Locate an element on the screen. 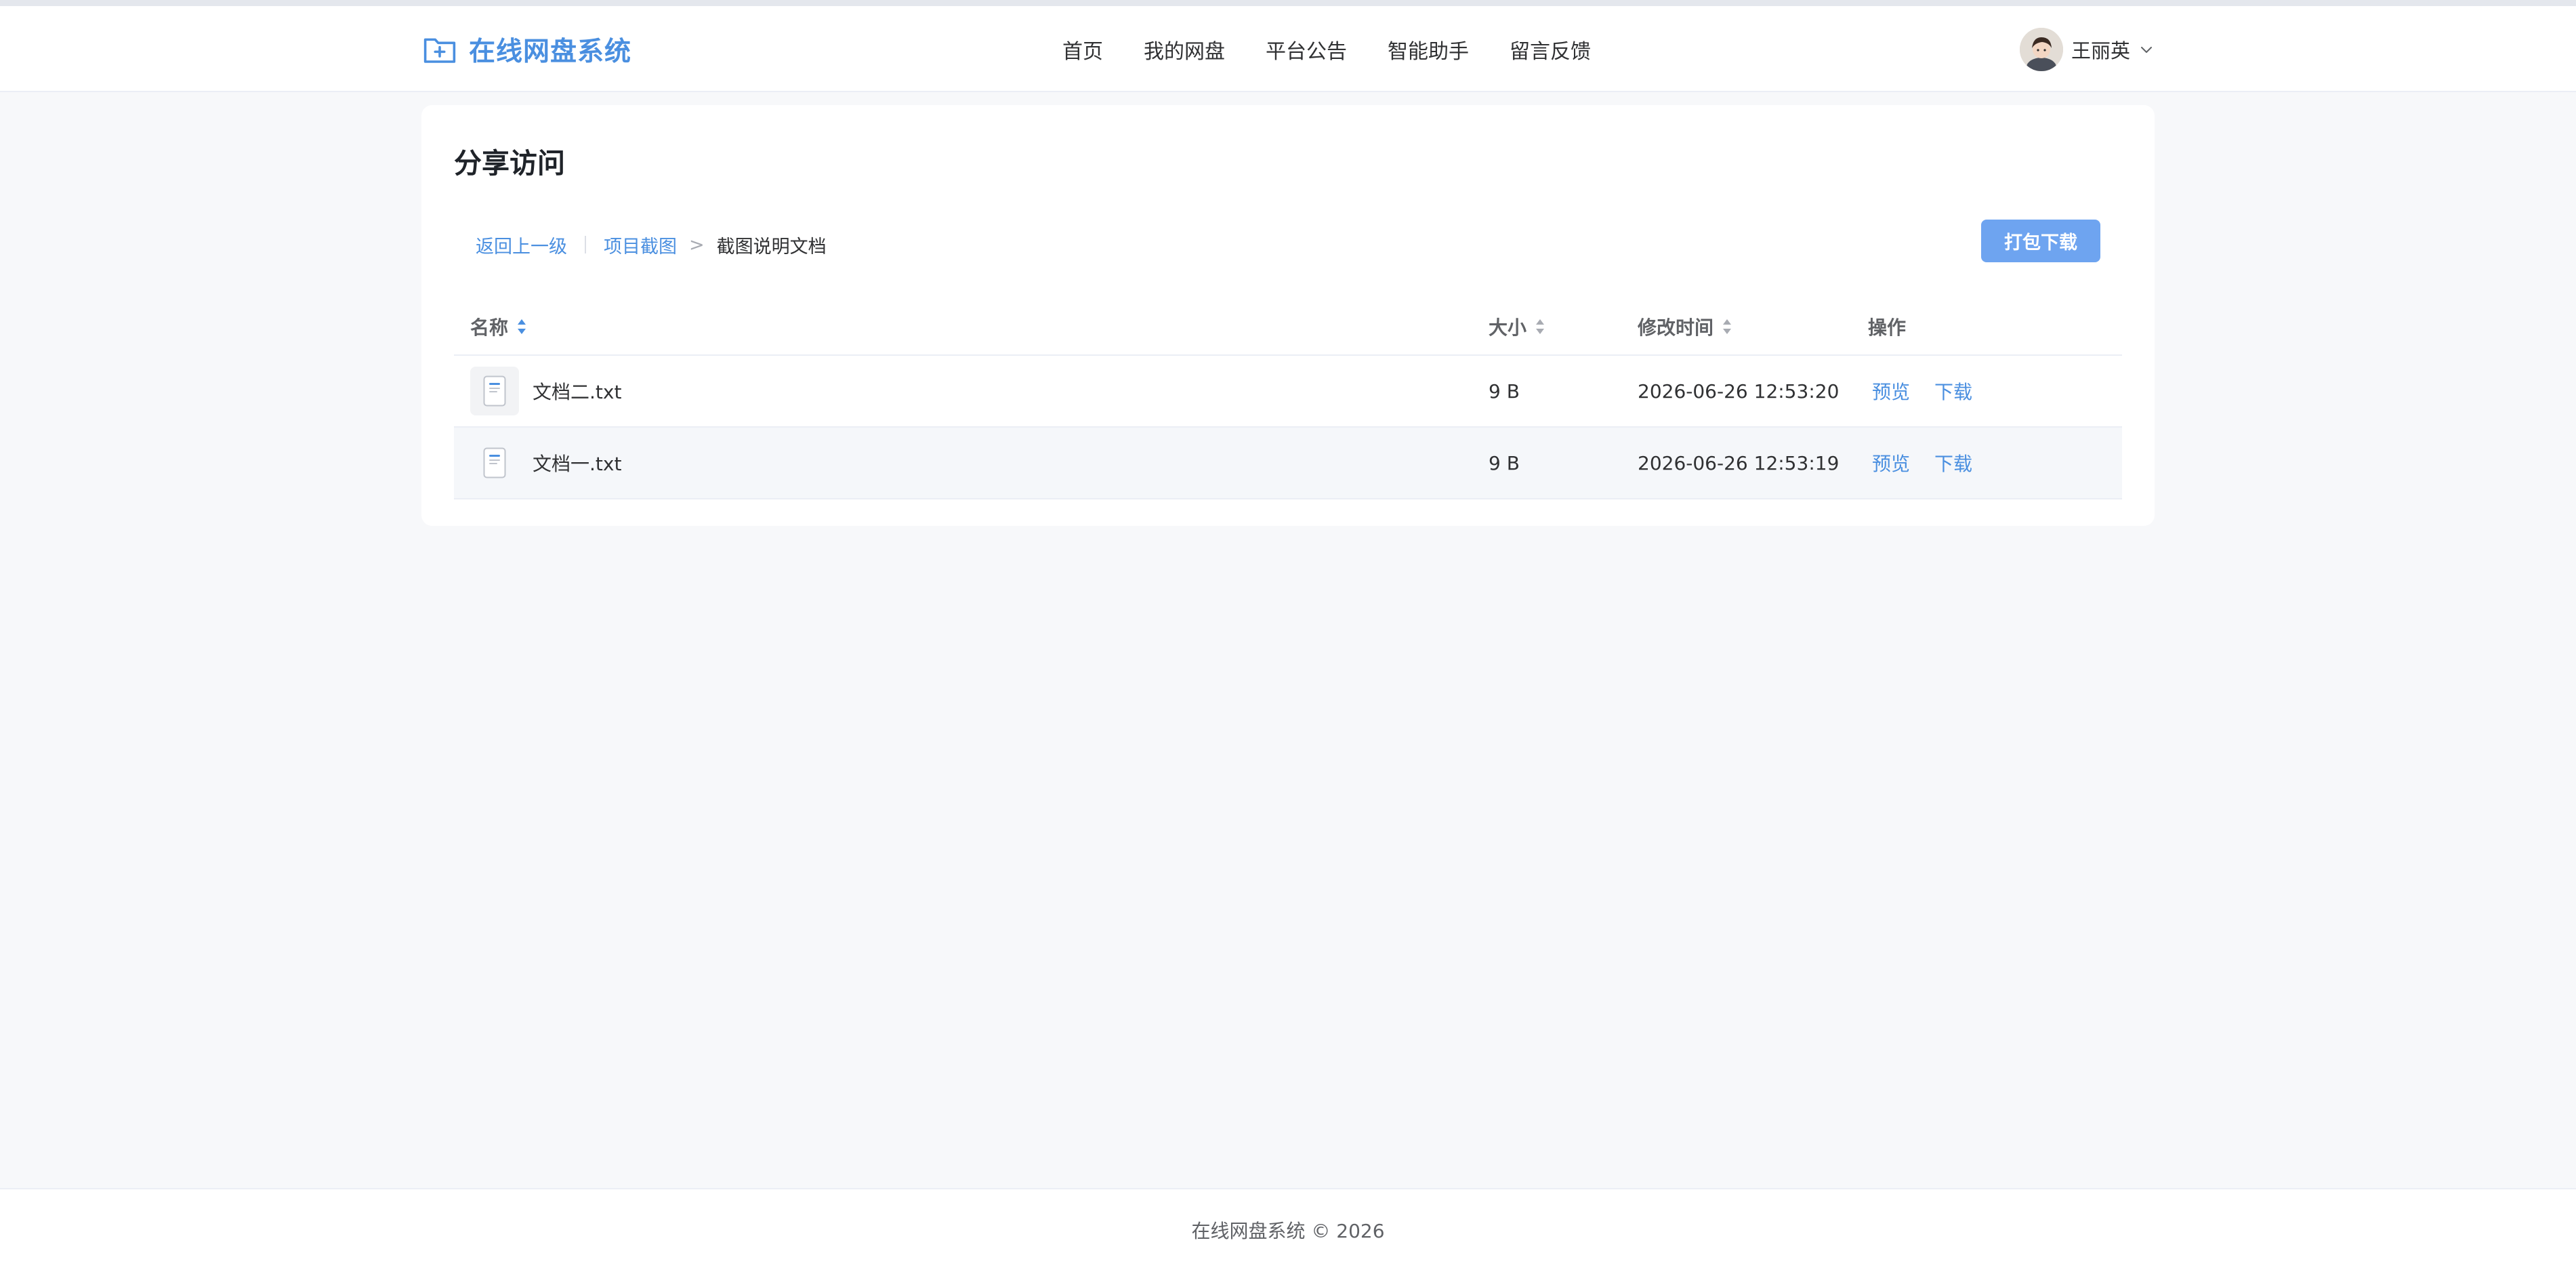 The height and width of the screenshot is (1270, 2576). page-footer: 在线网盘系统 © 2026 is located at coordinates (1288, 1229).